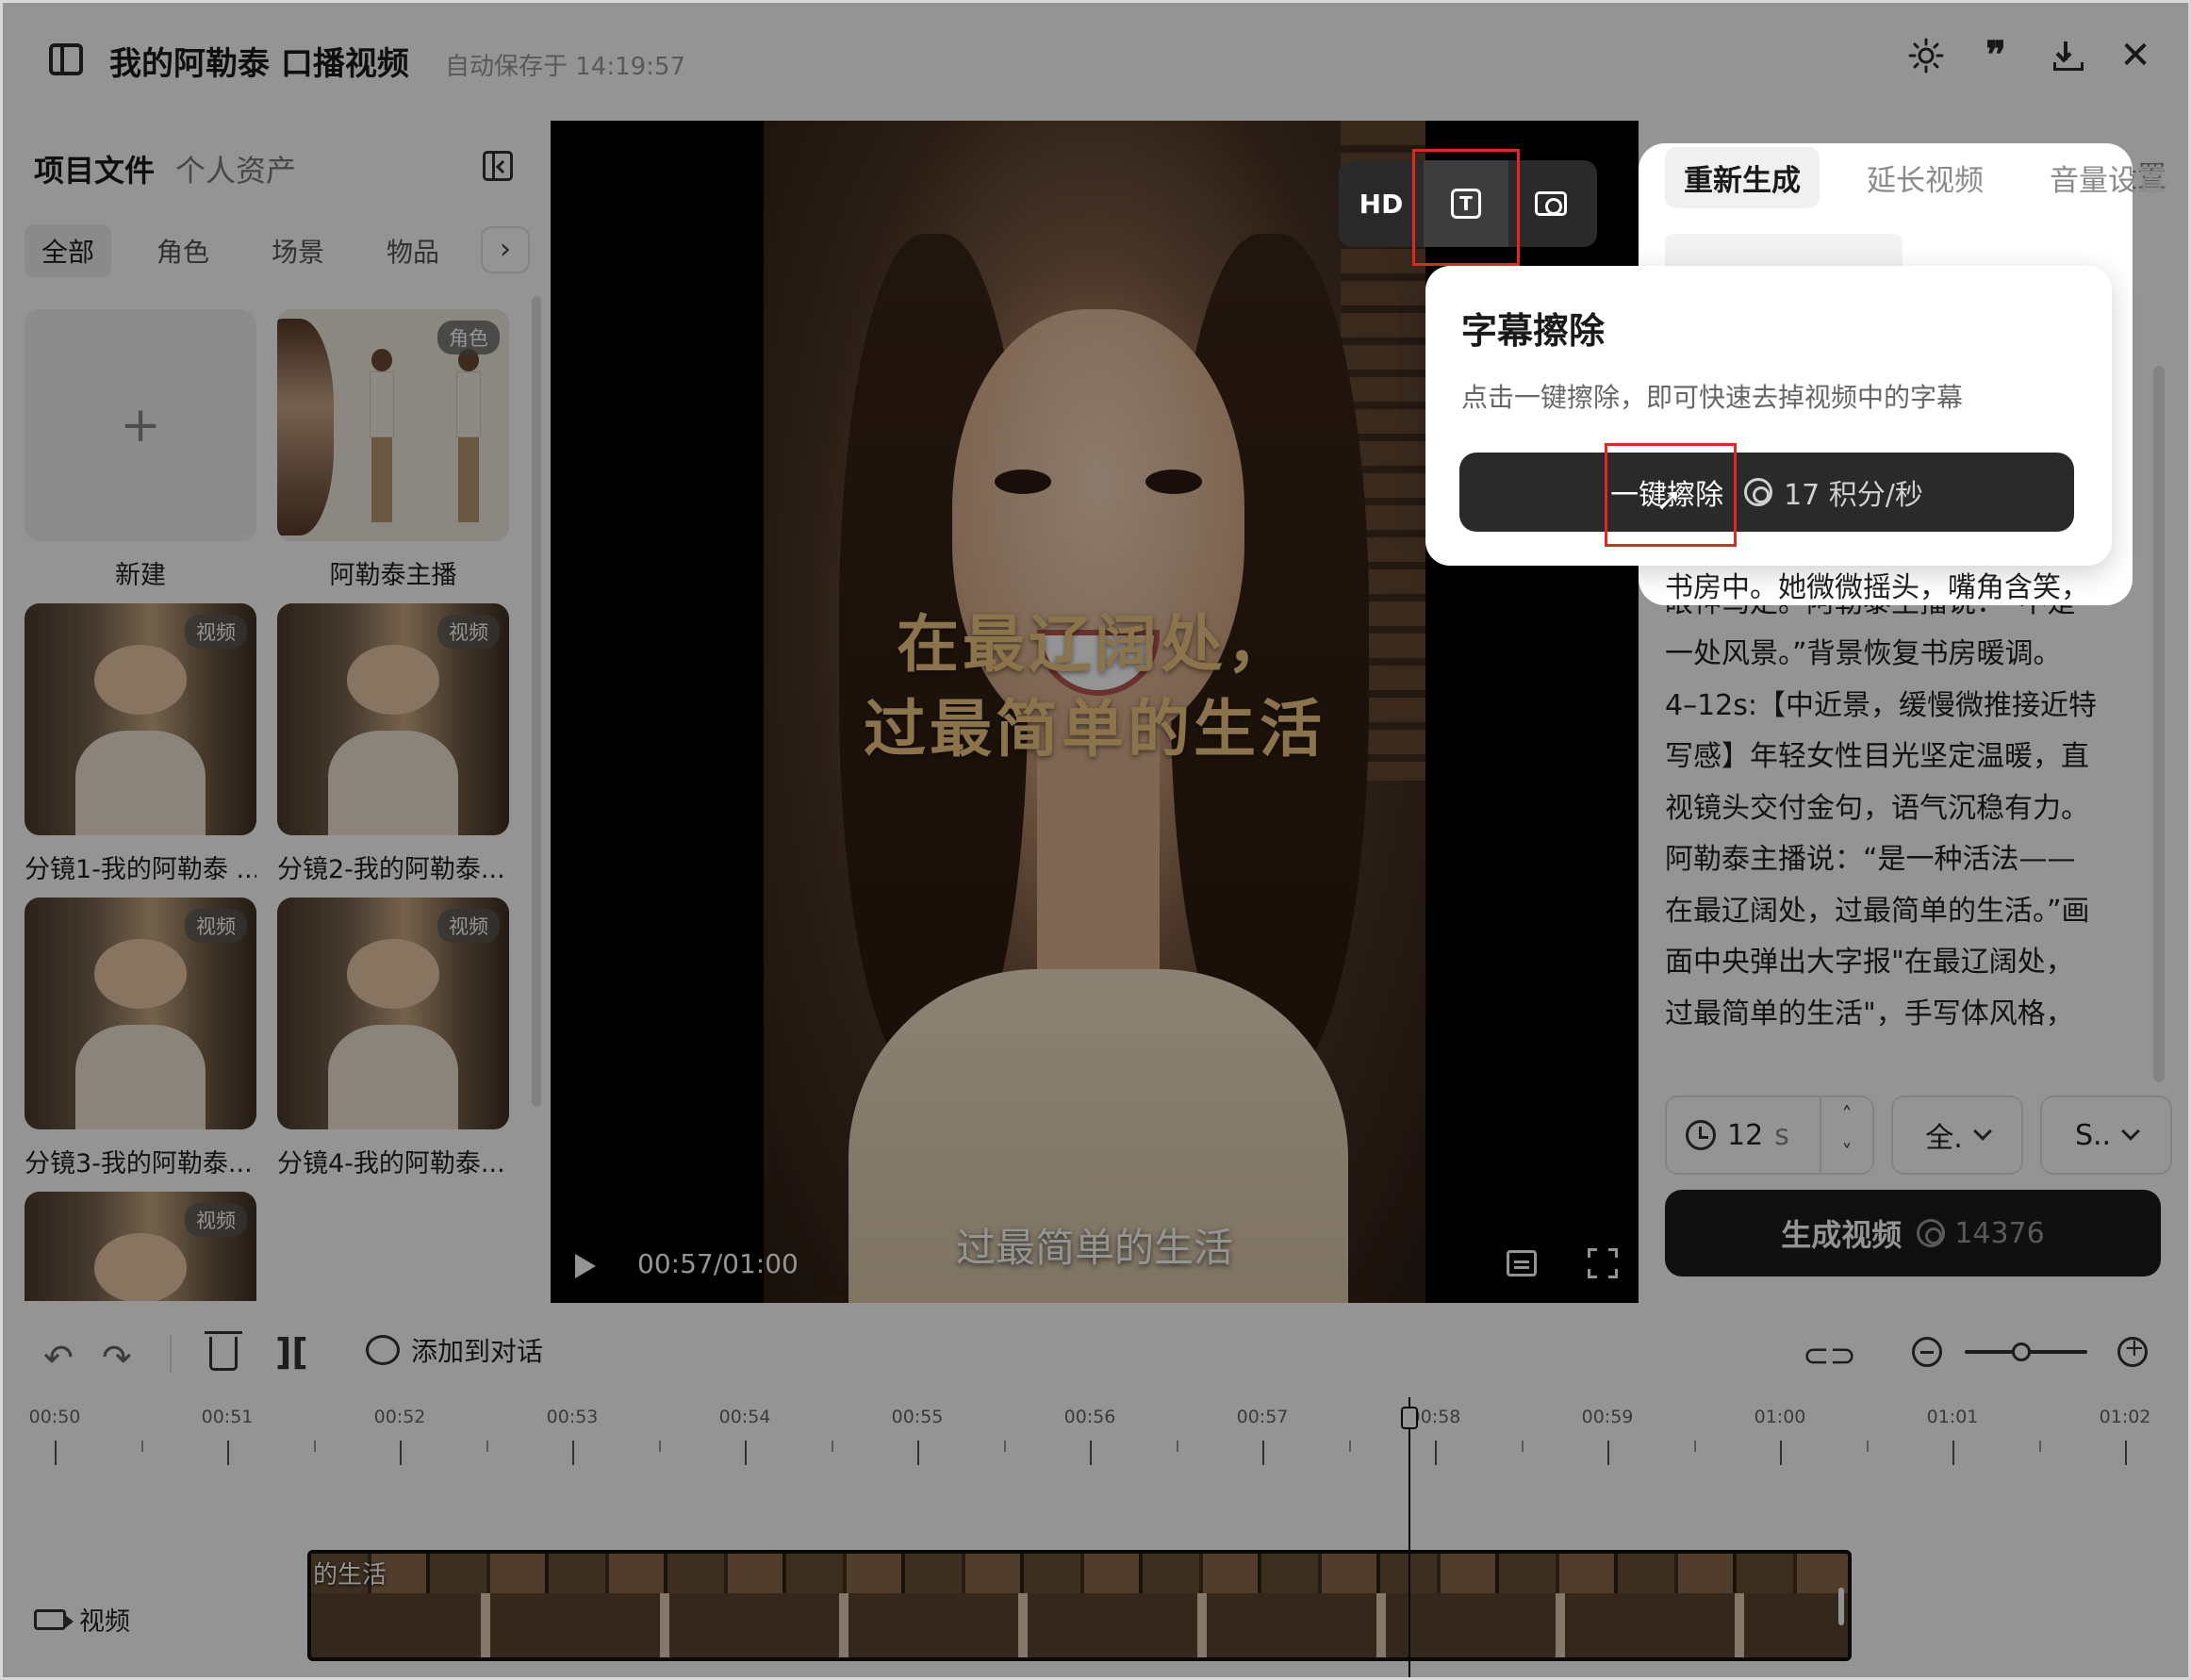 Image resolution: width=2191 pixels, height=1680 pixels. What do you see at coordinates (1952, 1417) in the screenshot?
I see `tick-label: 01:01` at bounding box center [1952, 1417].